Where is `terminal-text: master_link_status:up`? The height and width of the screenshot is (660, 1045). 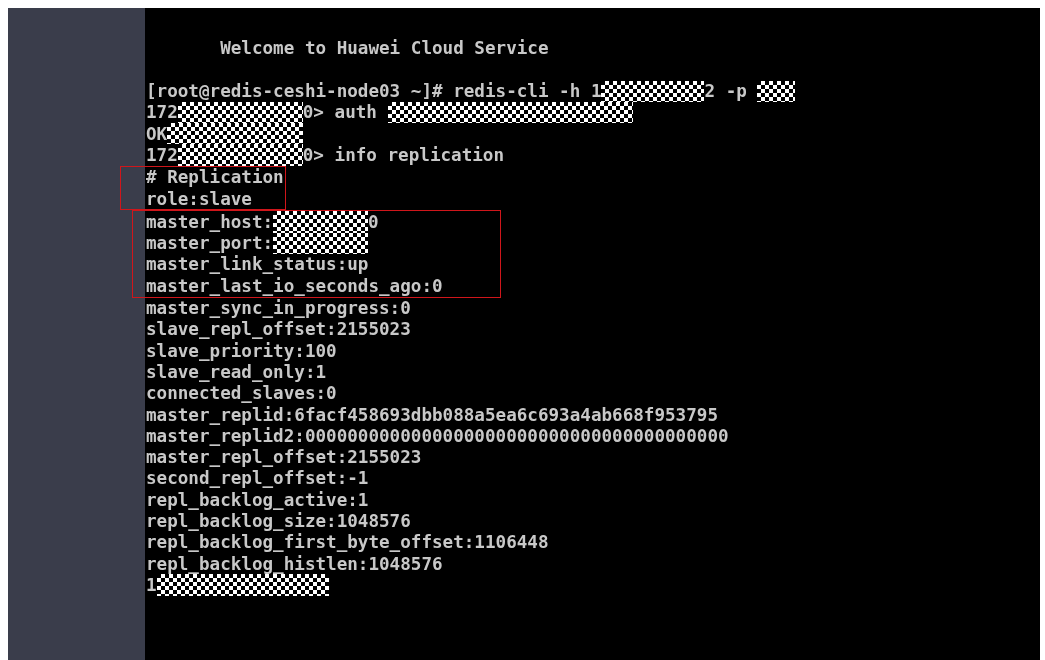
terminal-text: master_link_status:up is located at coordinates (257, 265).